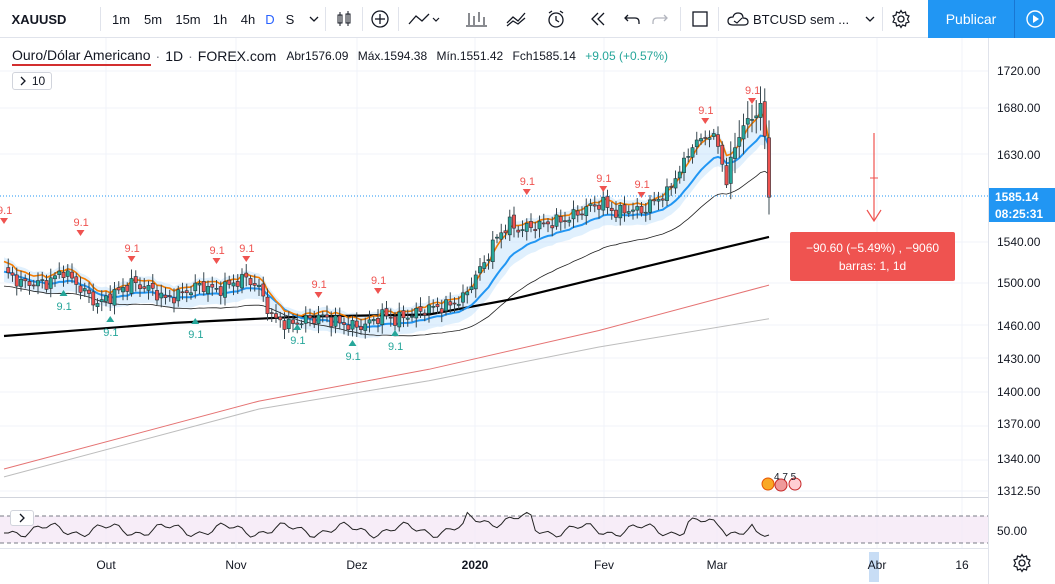 Image resolution: width=1055 pixels, height=584 pixels. What do you see at coordinates (314, 19) in the screenshot?
I see `interval-dropdown-icon` at bounding box center [314, 19].